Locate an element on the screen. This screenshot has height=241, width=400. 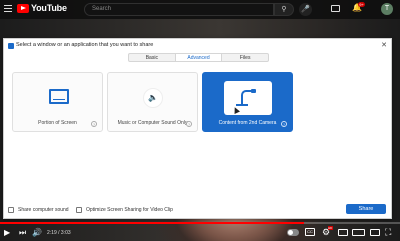
mouse-cursor-icon is located at coordinates (236, 110).